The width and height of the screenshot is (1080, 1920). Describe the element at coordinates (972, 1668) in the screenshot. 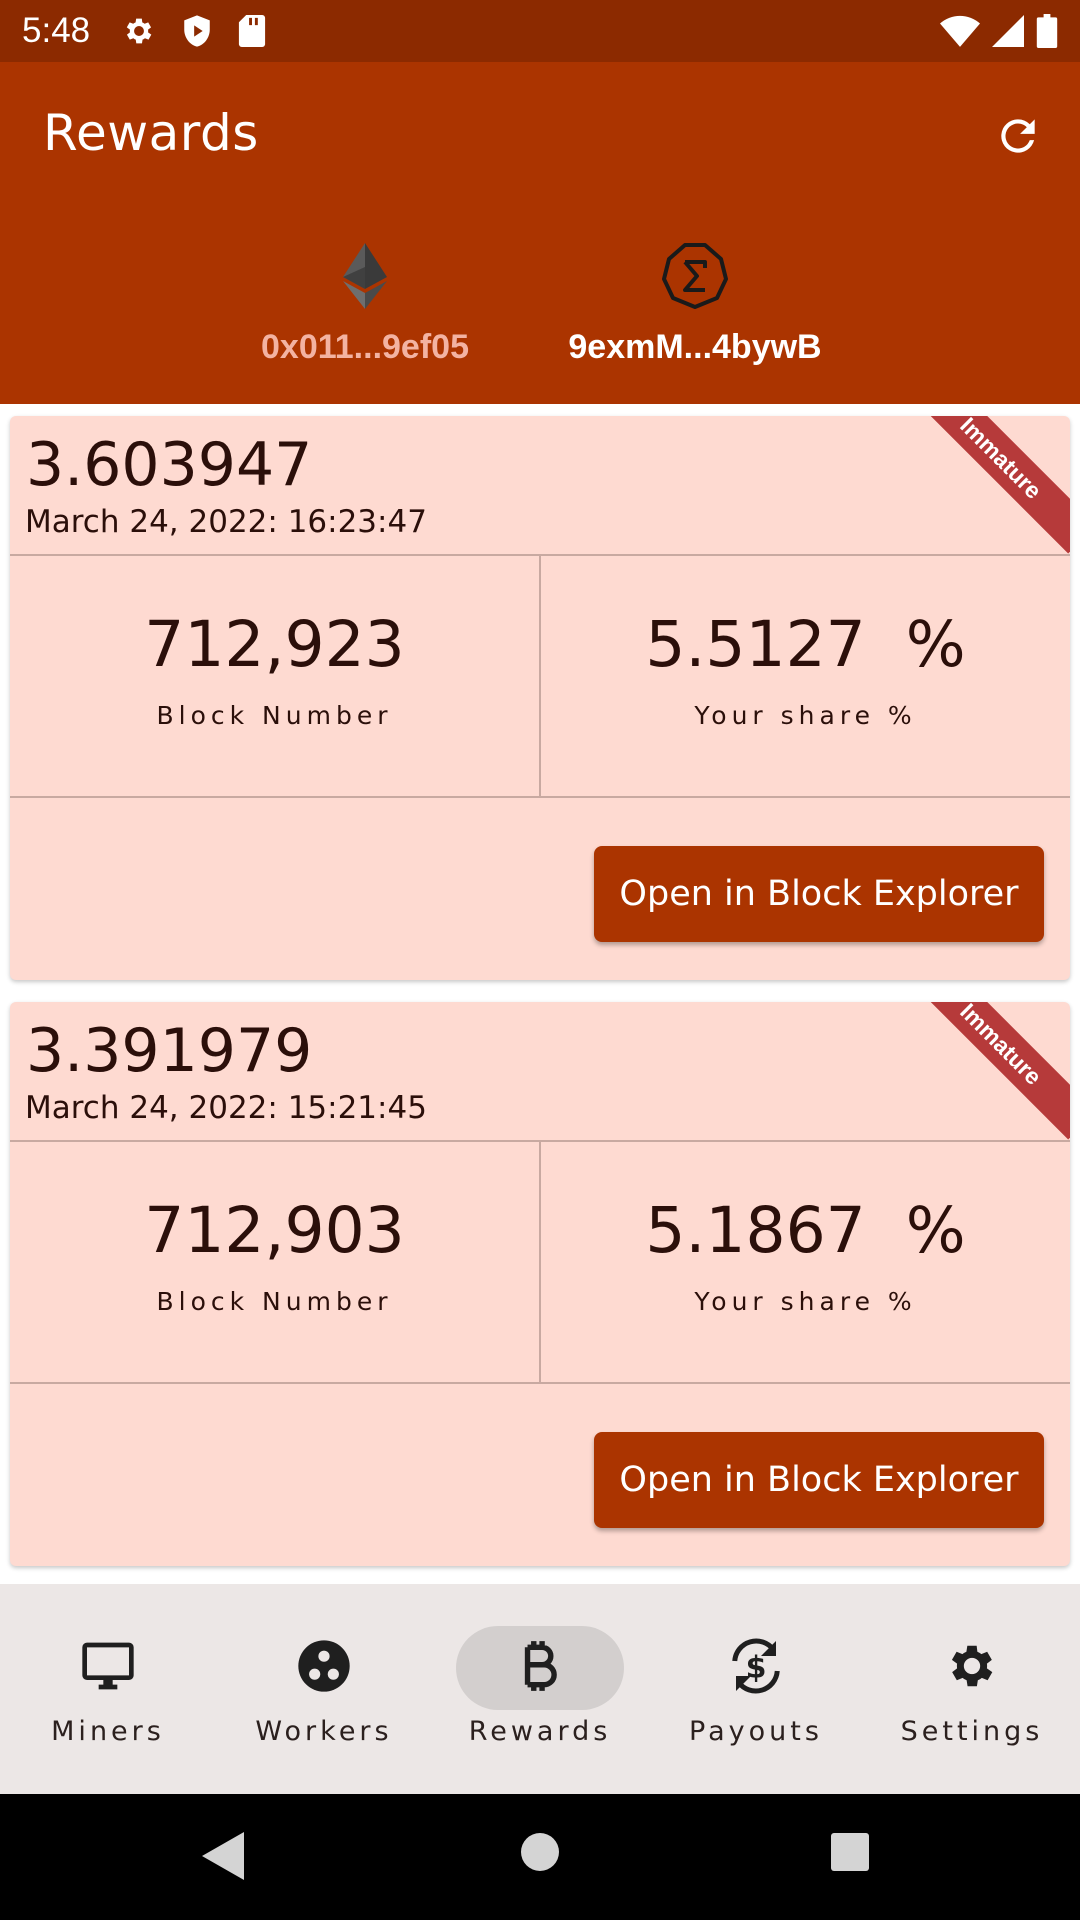

I see `gear-icon` at that location.